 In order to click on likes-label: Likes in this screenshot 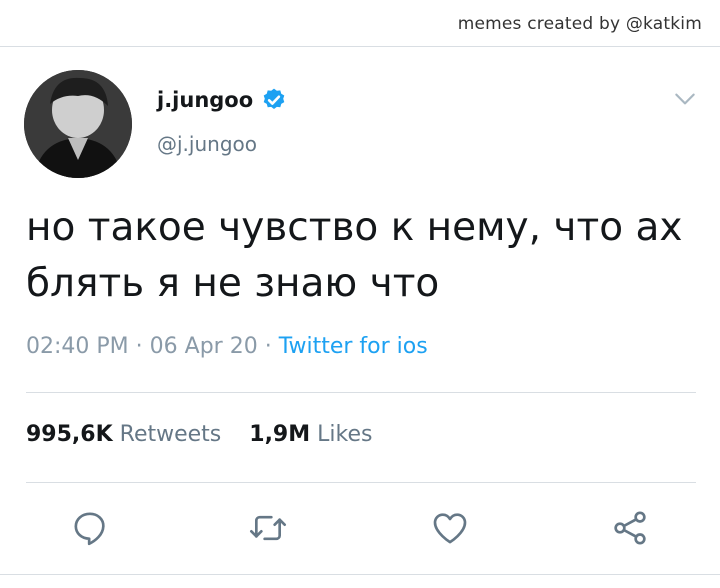, I will do `click(345, 434)`.